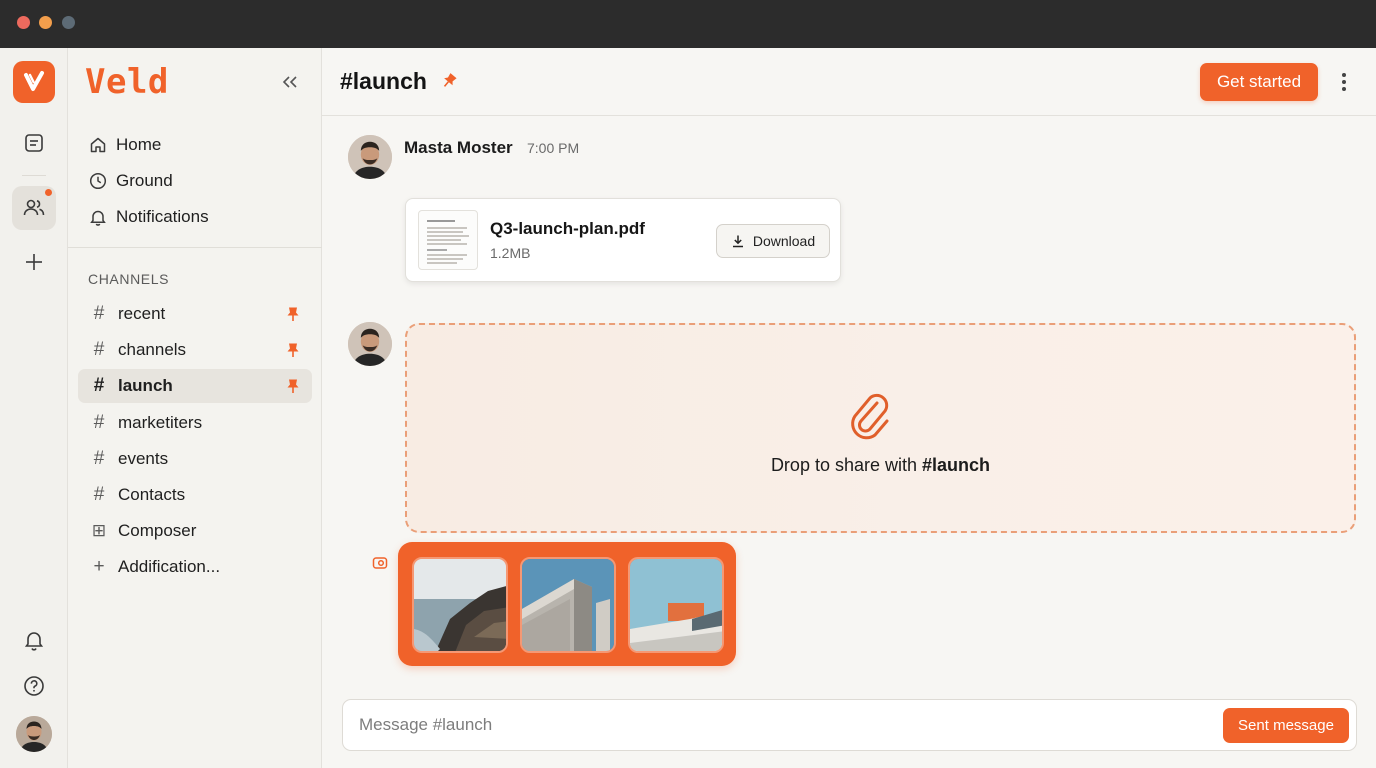 The image size is (1376, 768). Describe the element at coordinates (152, 494) in the screenshot. I see `channel-label: Contacts` at that location.